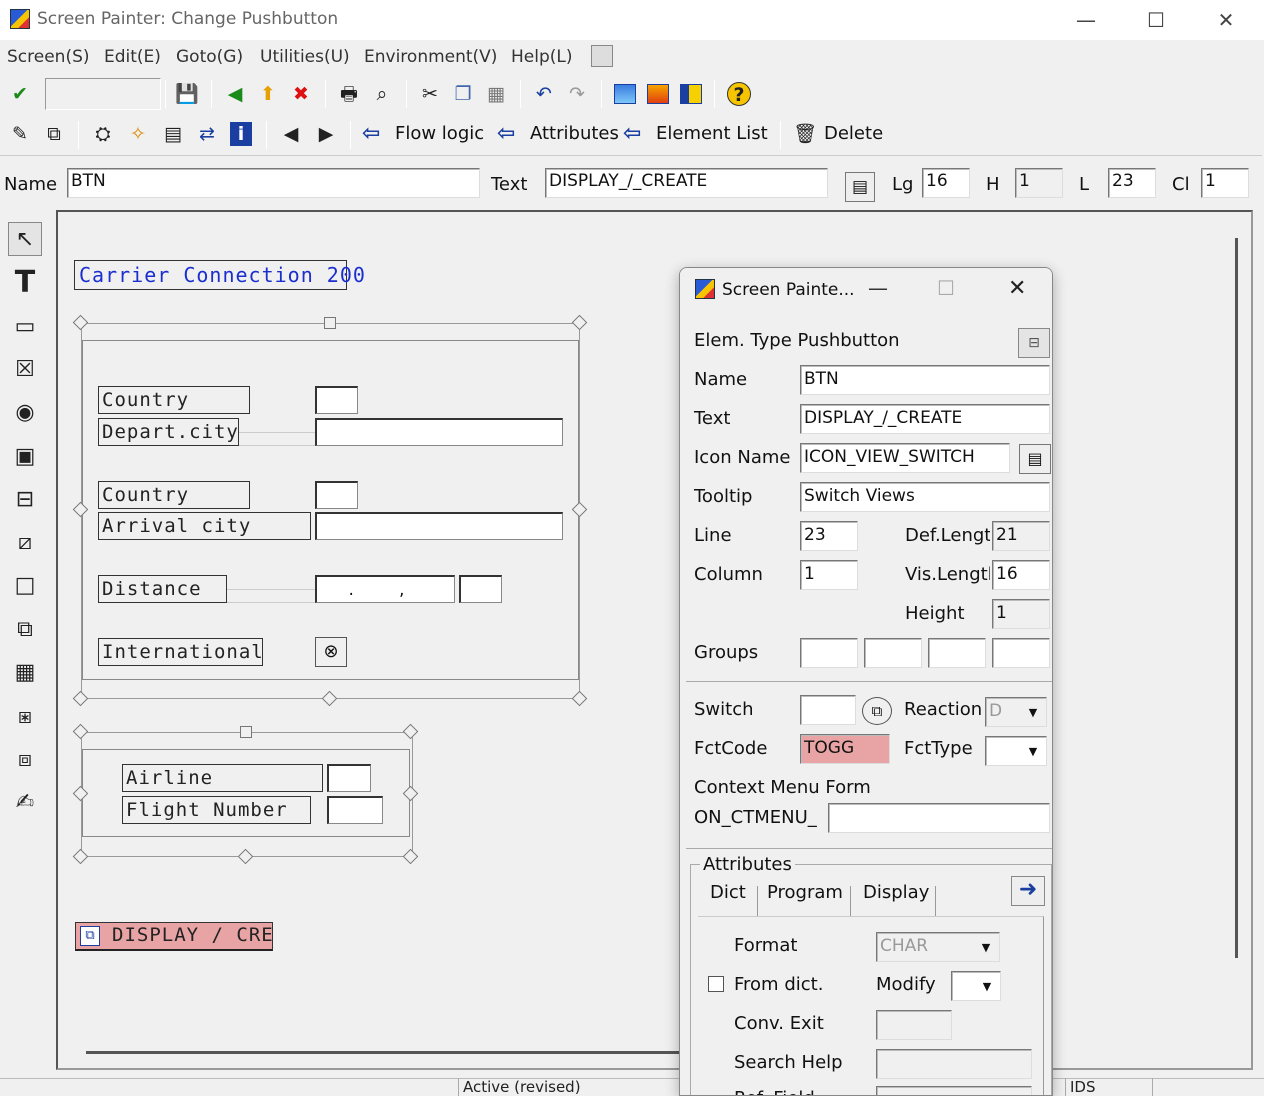 This screenshot has height=1096, width=1264. I want to click on pushbutton-tool-icon: ▣, so click(25, 457).